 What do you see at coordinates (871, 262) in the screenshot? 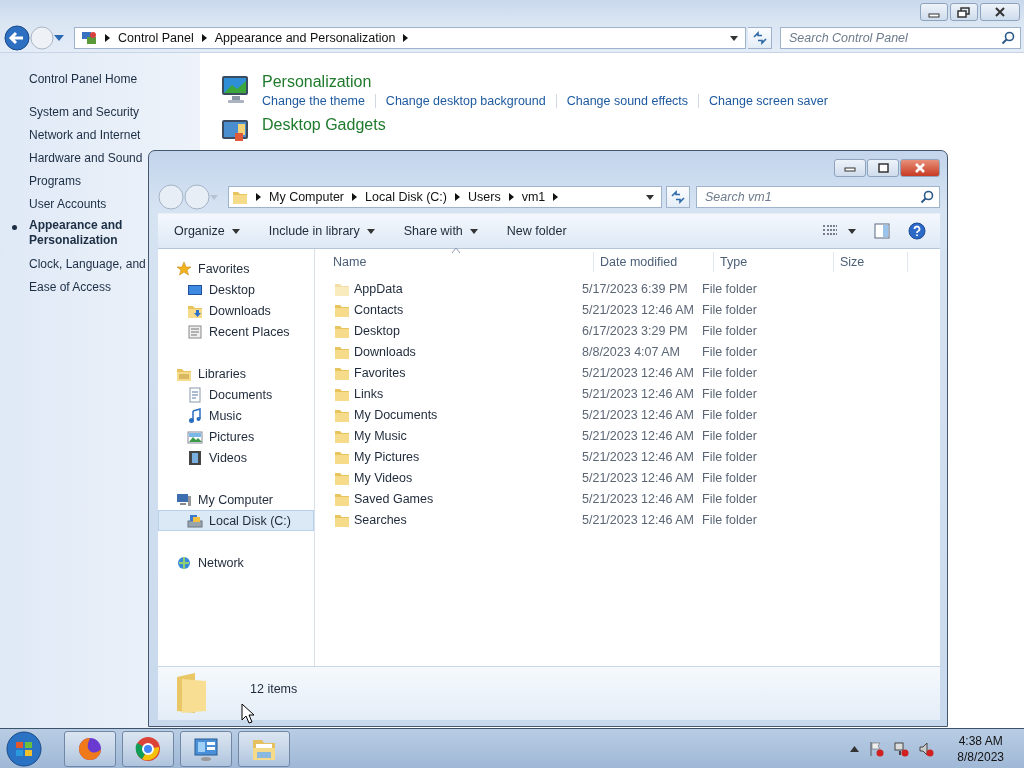
I see `column-header: Size` at bounding box center [871, 262].